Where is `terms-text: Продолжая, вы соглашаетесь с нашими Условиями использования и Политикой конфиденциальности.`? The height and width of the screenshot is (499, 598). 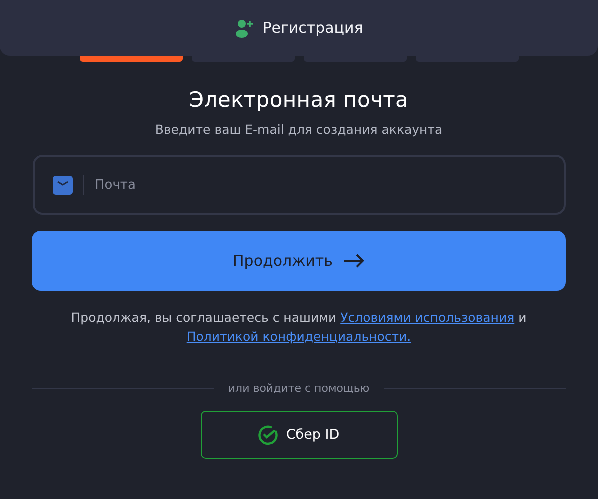
terms-text: Продолжая, вы соглашаетесь с нашими Условиями использования и Политикой конфиденциальности. is located at coordinates (299, 327).